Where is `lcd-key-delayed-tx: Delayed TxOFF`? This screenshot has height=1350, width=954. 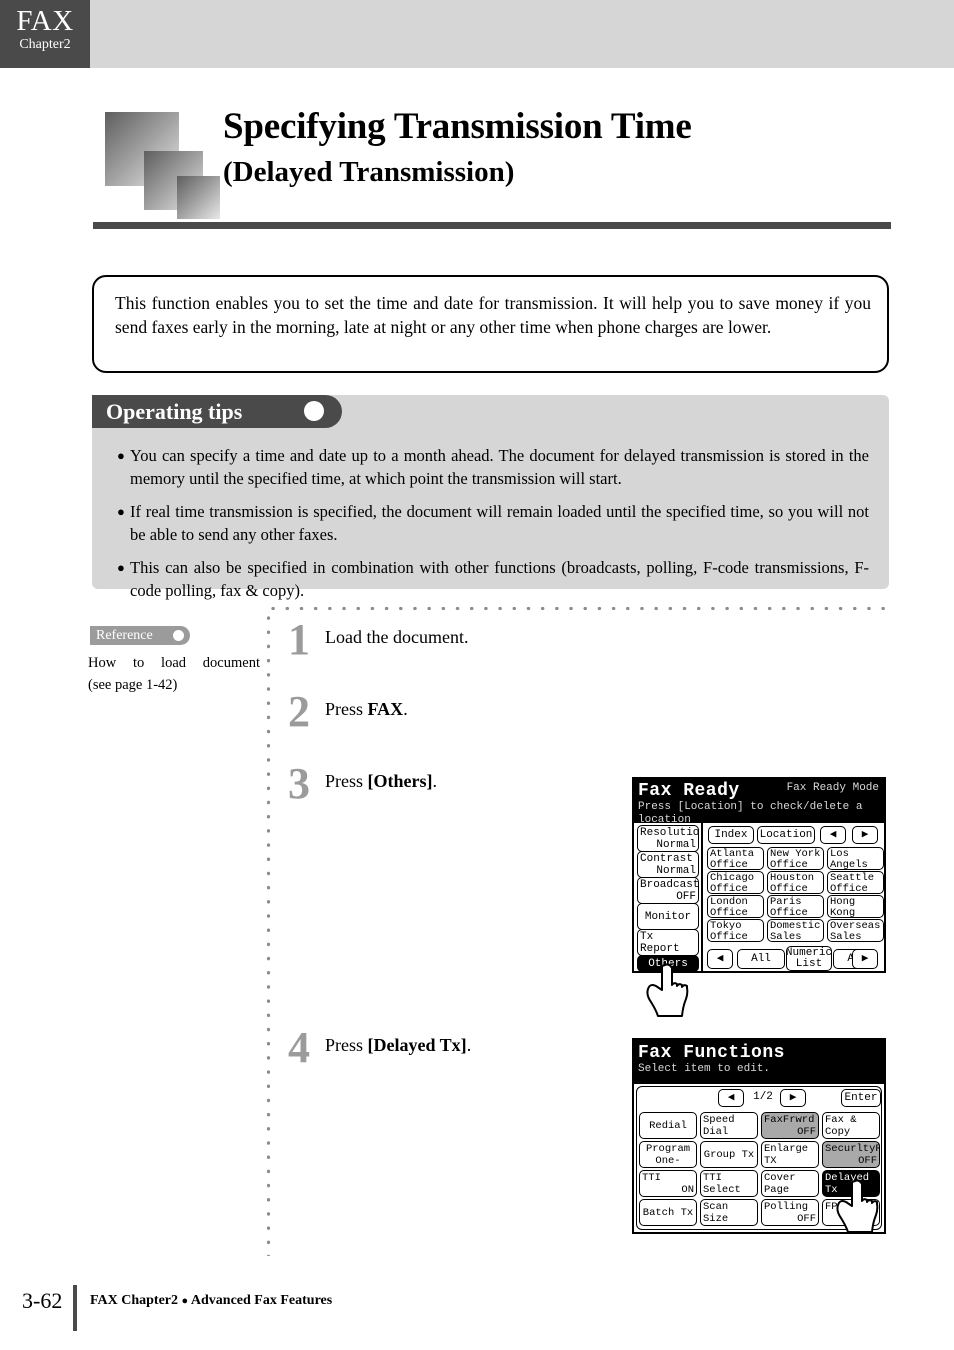 lcd-key-delayed-tx: Delayed TxOFF is located at coordinates (851, 1183).